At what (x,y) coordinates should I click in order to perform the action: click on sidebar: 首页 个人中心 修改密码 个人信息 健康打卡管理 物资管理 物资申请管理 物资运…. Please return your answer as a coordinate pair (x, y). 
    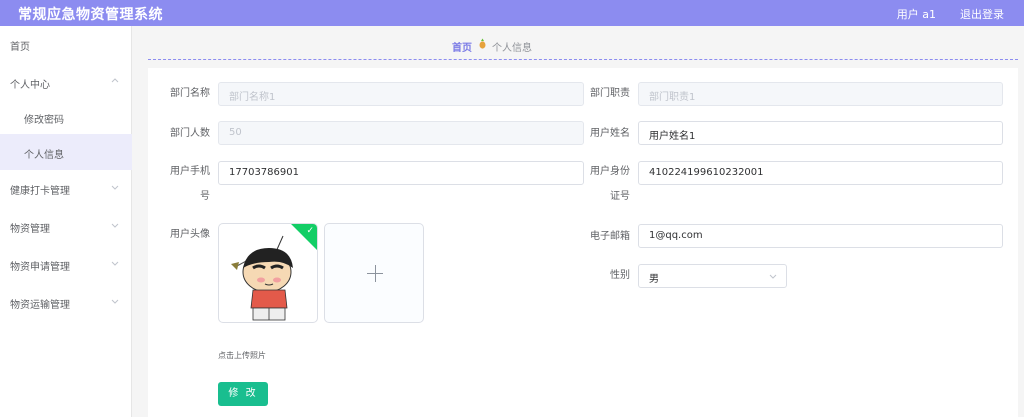
    Looking at the image, I should click on (66, 221).